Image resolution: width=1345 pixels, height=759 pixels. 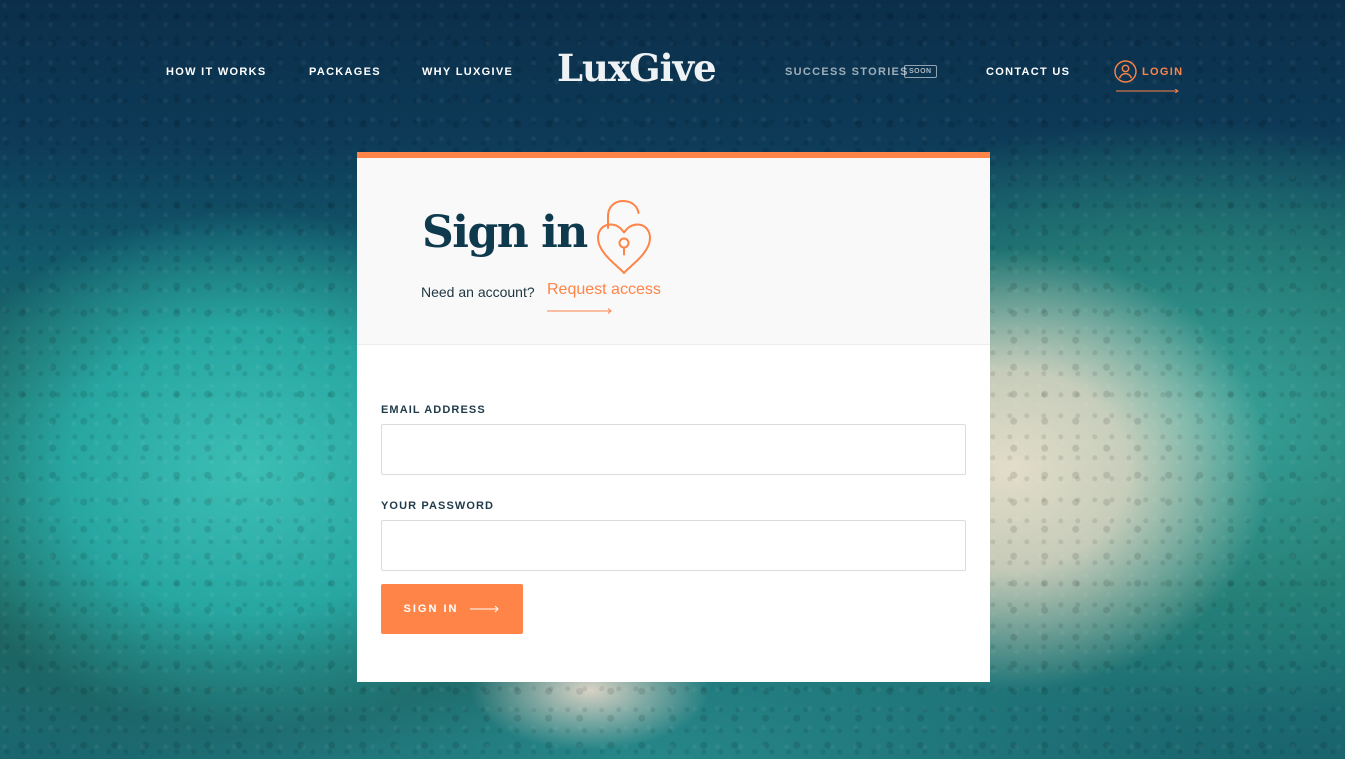 I want to click on login-link: LOGIN, so click(x=1148, y=71).